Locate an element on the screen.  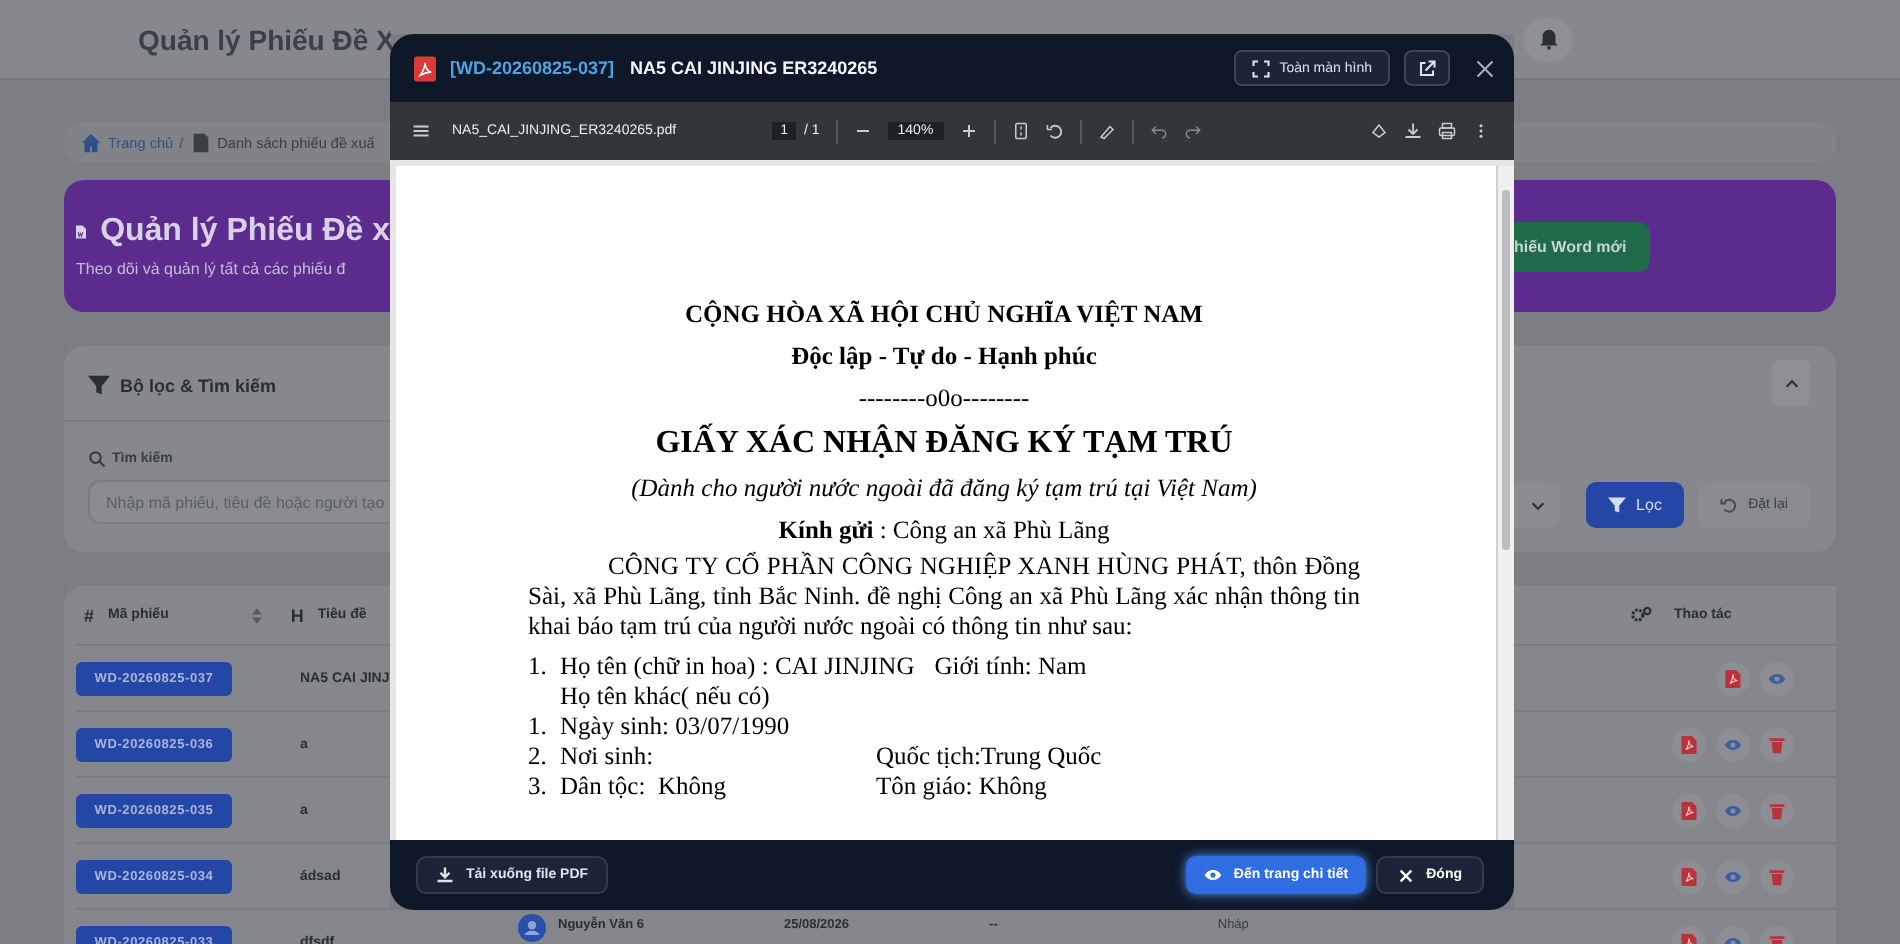
document-code: [WD-20260825-037] is located at coordinates (532, 68).